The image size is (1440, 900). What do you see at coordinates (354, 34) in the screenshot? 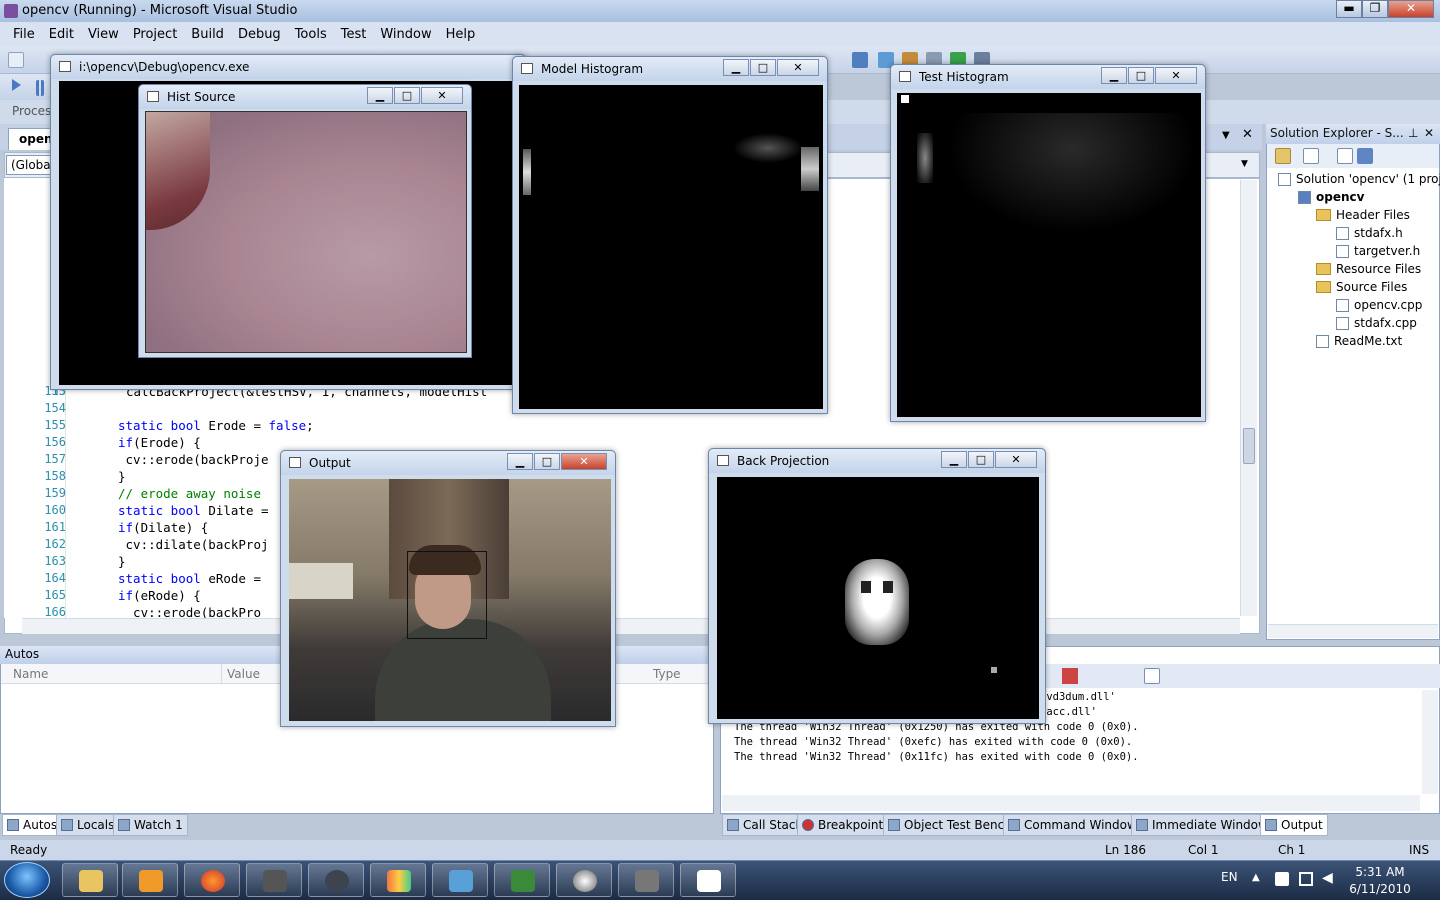
I see `menu-test: Test` at bounding box center [354, 34].